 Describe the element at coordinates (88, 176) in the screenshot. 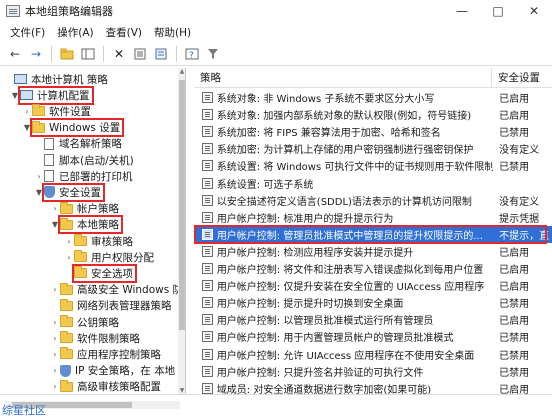

I see `tree-item-content: 已部署的打印机` at that location.